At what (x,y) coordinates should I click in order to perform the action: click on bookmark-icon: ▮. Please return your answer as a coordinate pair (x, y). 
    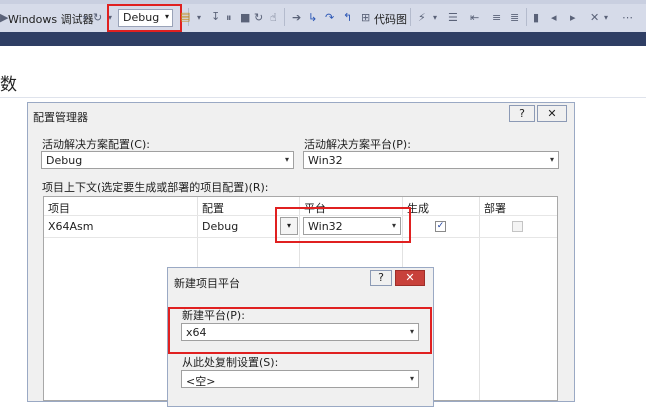
    Looking at the image, I should click on (536, 17).